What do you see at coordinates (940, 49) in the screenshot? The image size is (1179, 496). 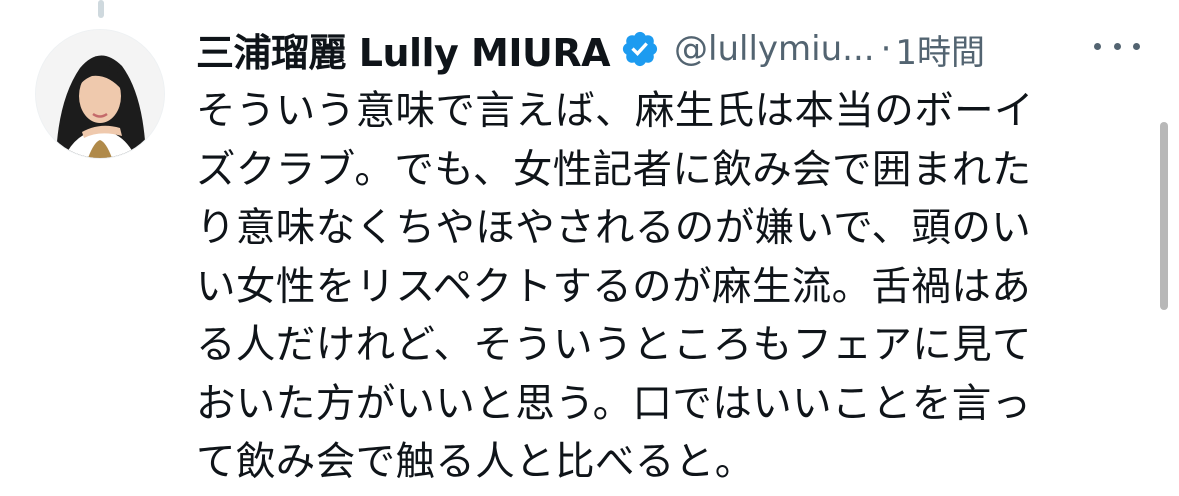 I see `tweet-timestamp: 1時間` at bounding box center [940, 49].